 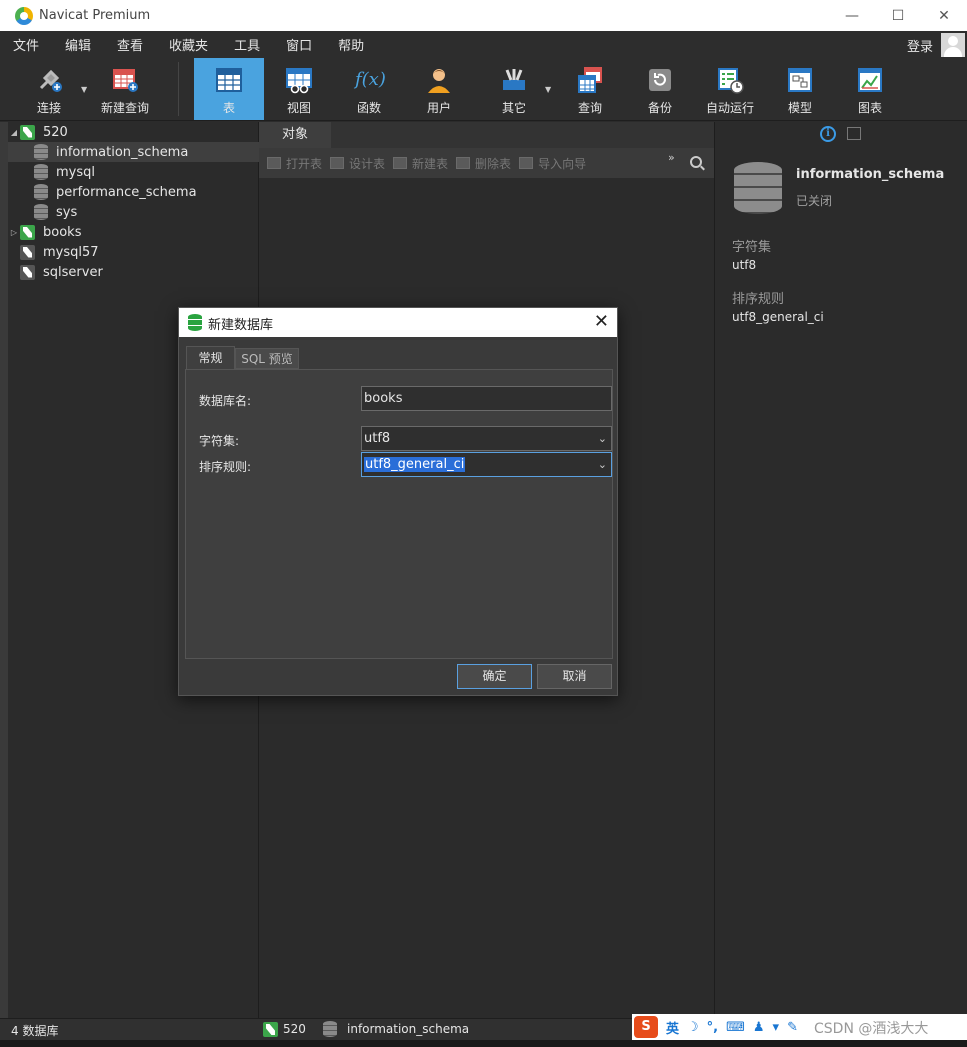 What do you see at coordinates (330, 1029) in the screenshot?
I see `status-database-icon` at bounding box center [330, 1029].